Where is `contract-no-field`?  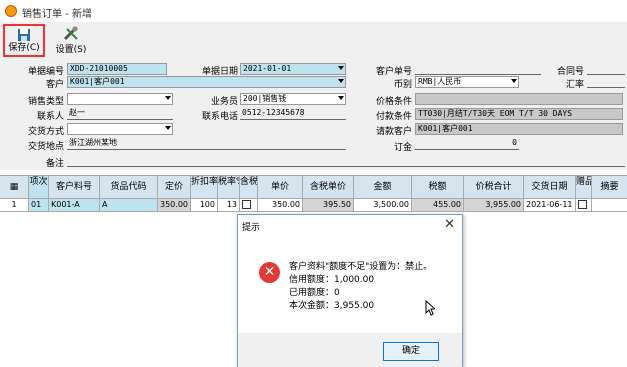
contract-no-field is located at coordinates (606, 69).